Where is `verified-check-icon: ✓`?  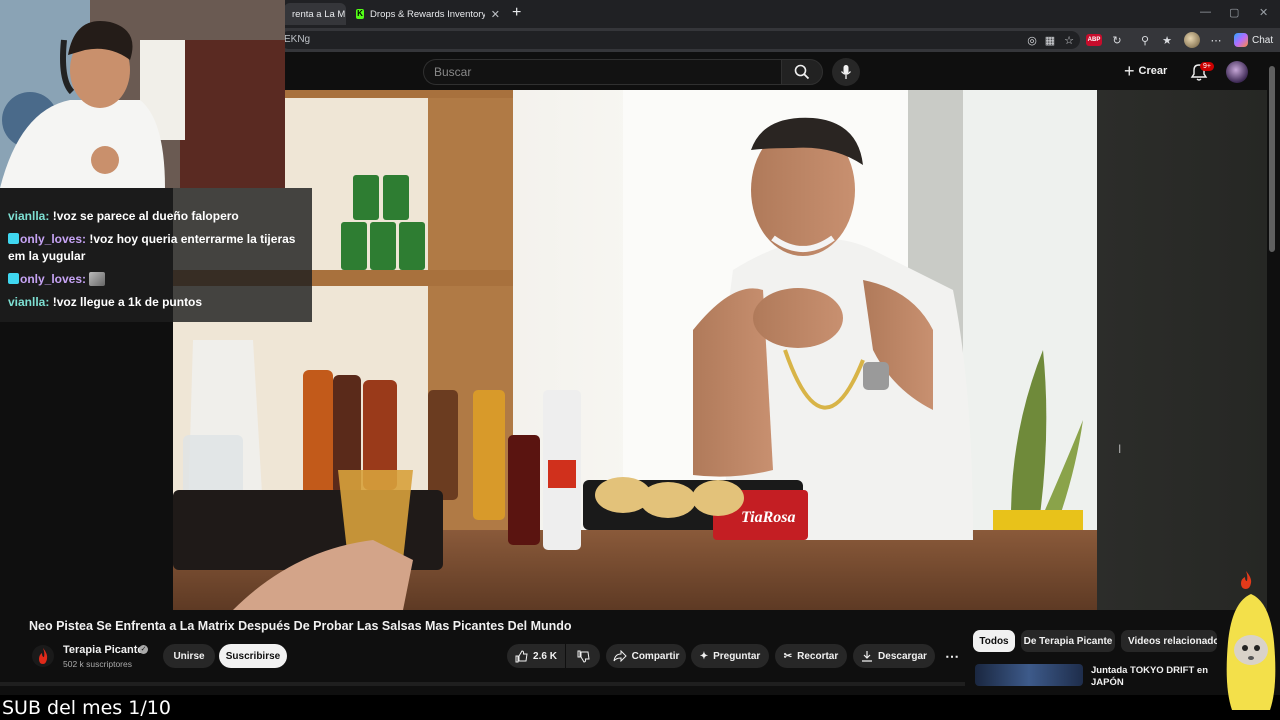
verified-check-icon: ✓ is located at coordinates (143, 649).